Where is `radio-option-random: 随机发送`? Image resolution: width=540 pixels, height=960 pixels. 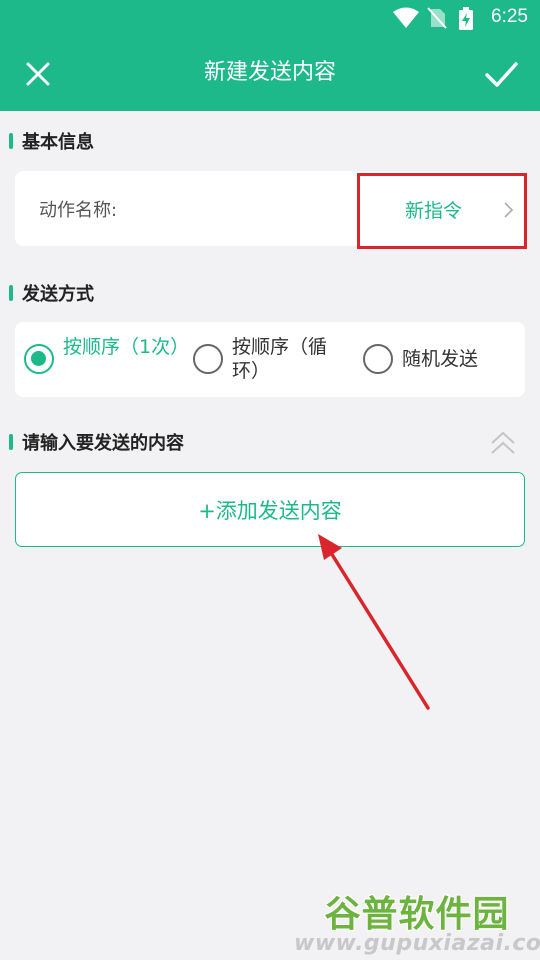
radio-option-random: 随机发送 is located at coordinates (443, 359).